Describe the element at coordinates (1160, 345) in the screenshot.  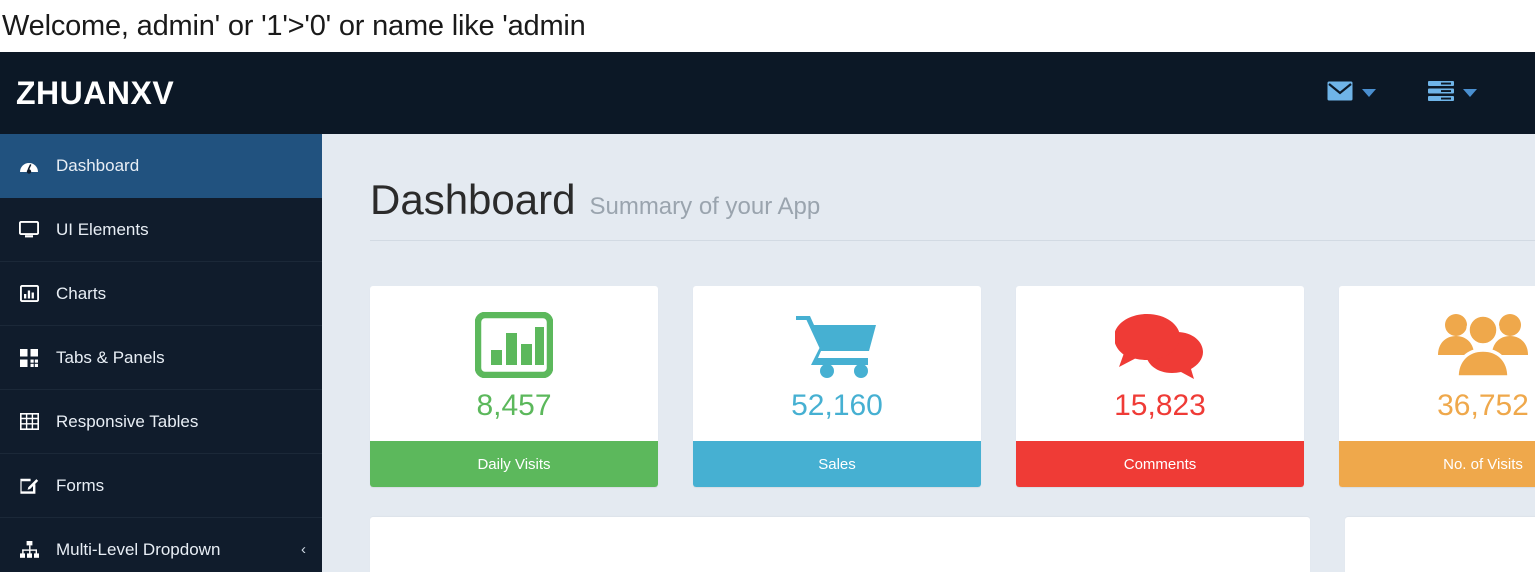
I see `comments-icon` at that location.